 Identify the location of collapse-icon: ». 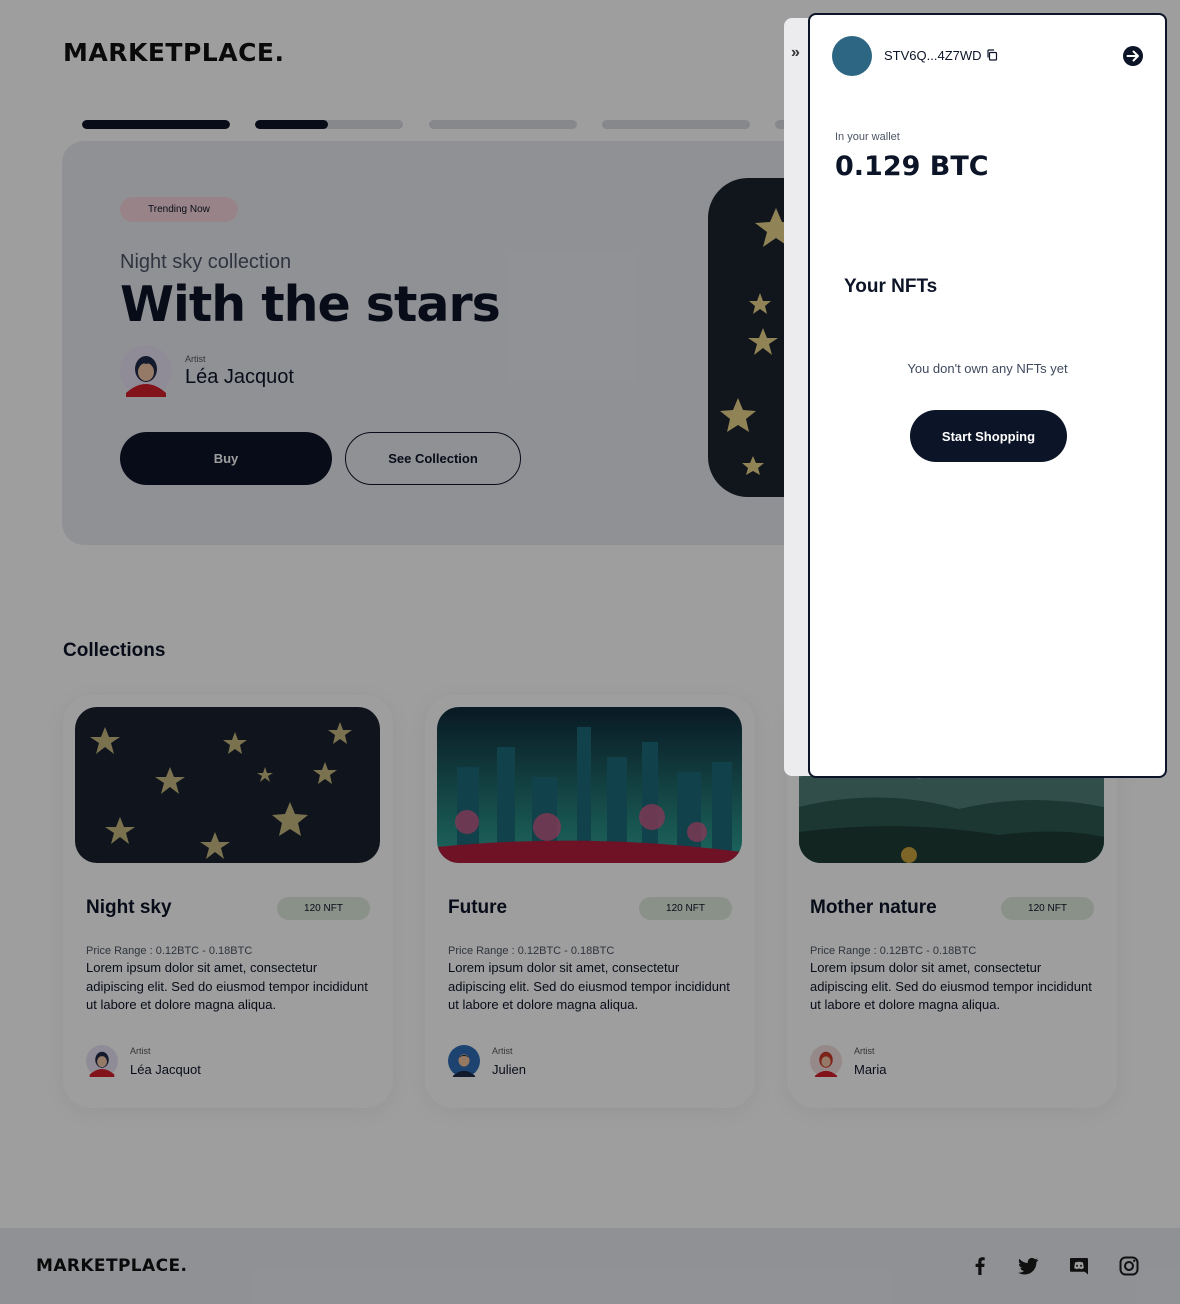
(795, 53).